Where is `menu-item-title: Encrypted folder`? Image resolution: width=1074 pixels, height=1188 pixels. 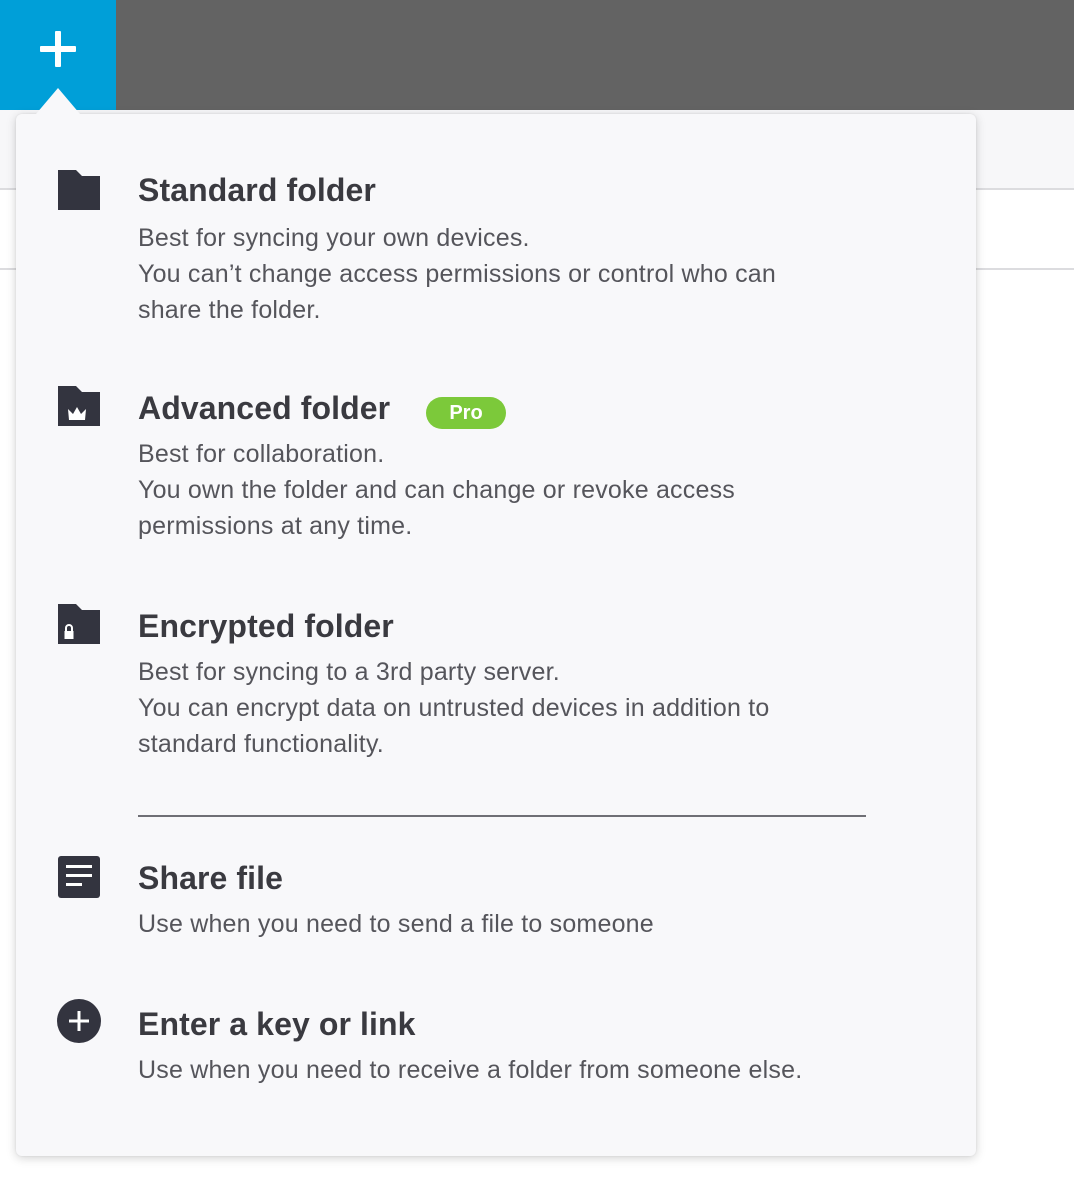 menu-item-title: Encrypted folder is located at coordinates (266, 626).